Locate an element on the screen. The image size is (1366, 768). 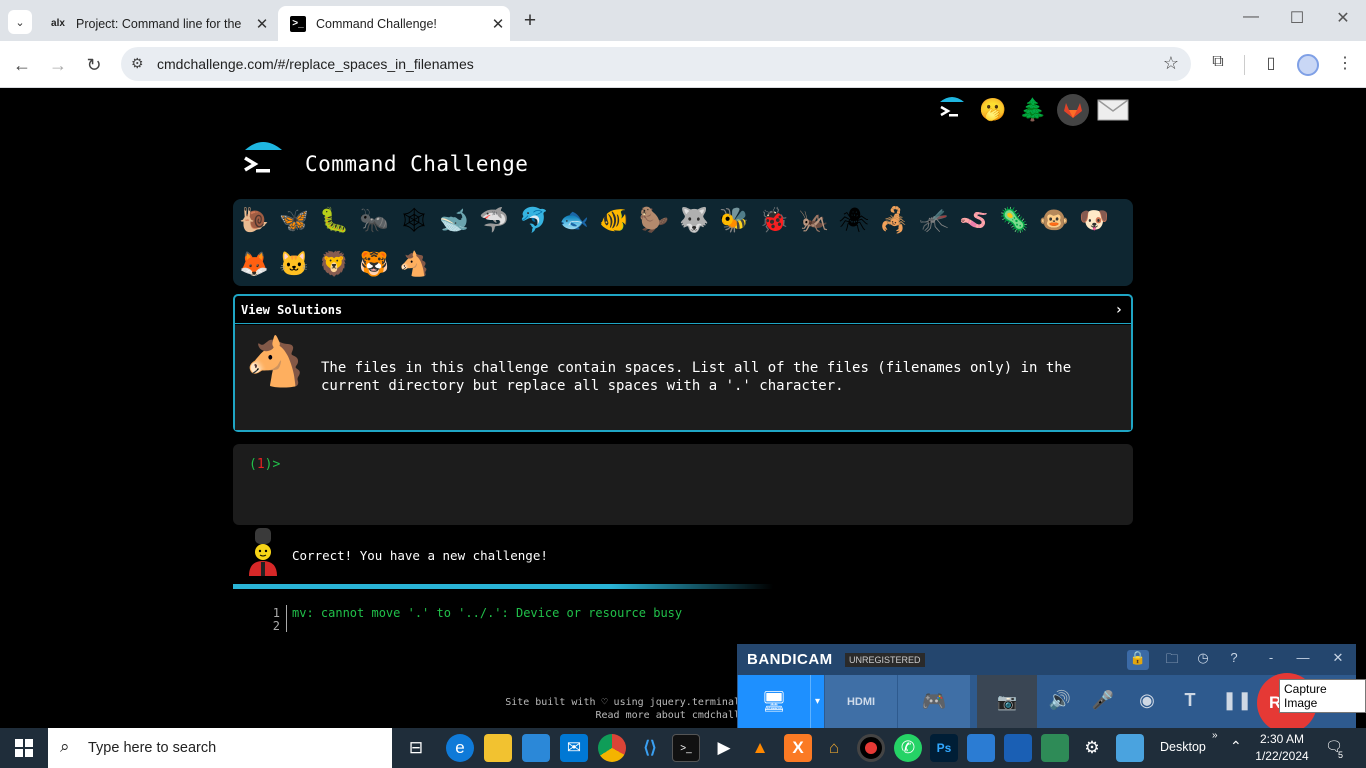
challenge-icon: 🦋 is located at coordinates (294, 220).